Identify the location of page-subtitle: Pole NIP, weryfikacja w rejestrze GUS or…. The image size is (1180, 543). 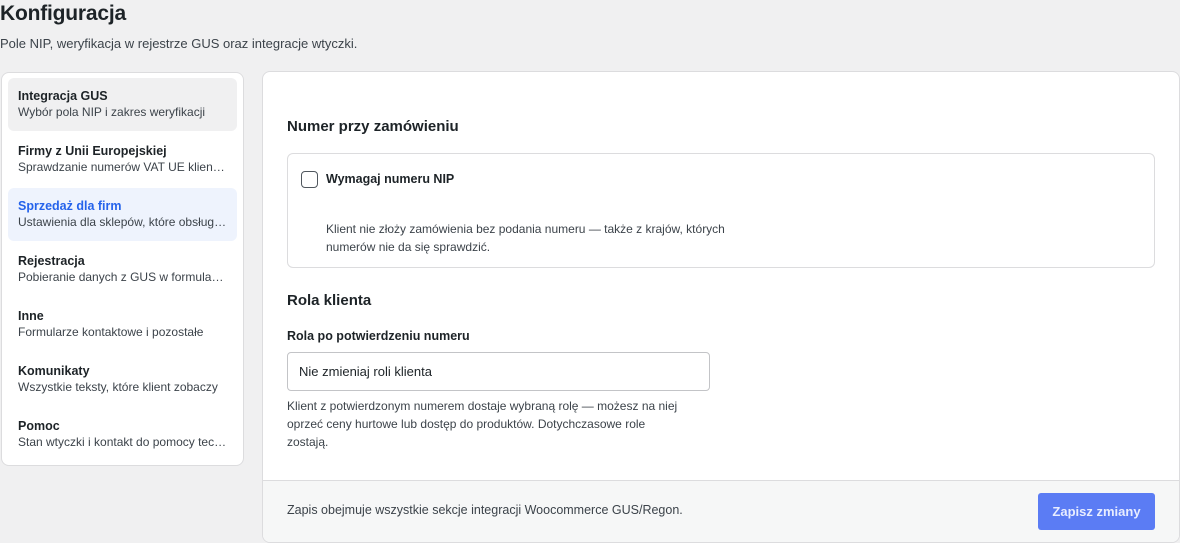
(179, 43).